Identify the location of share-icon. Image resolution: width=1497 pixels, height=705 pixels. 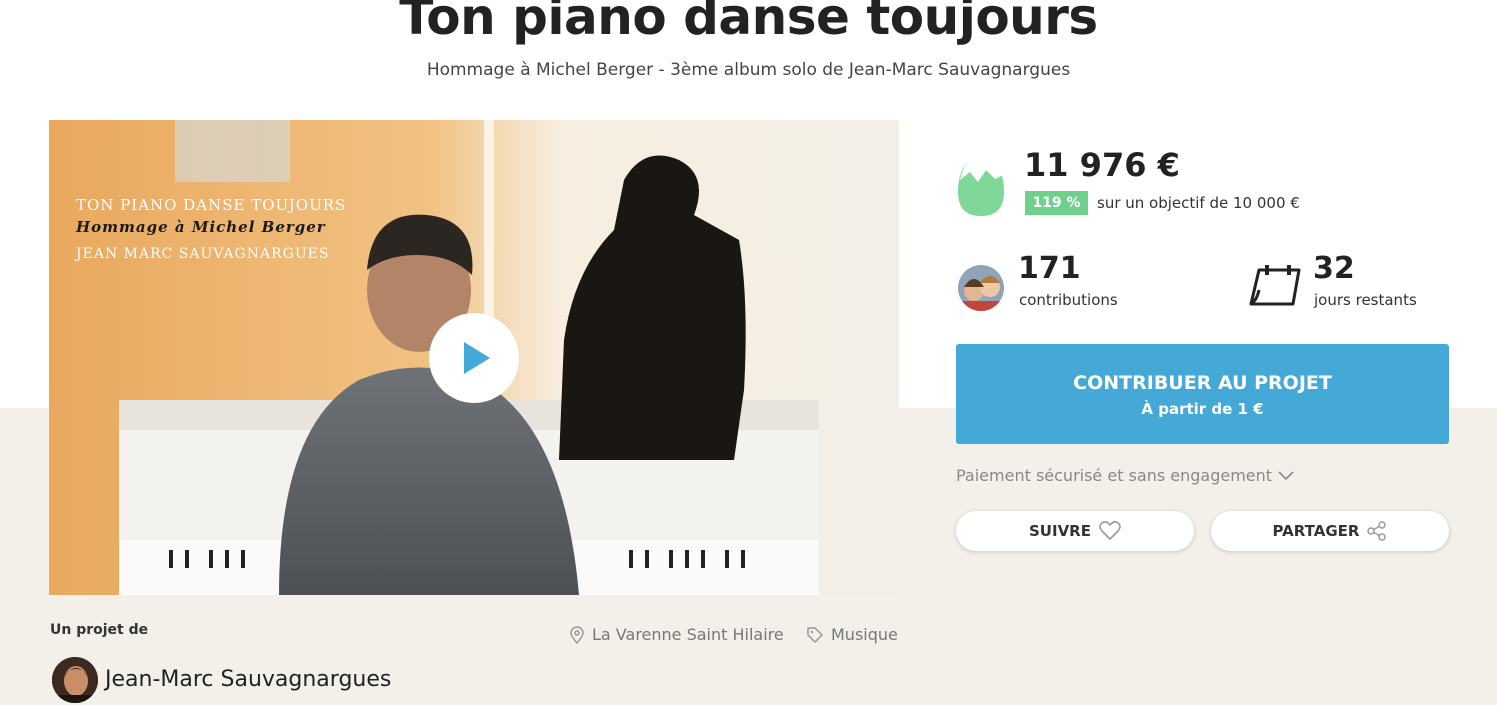
(1377, 531).